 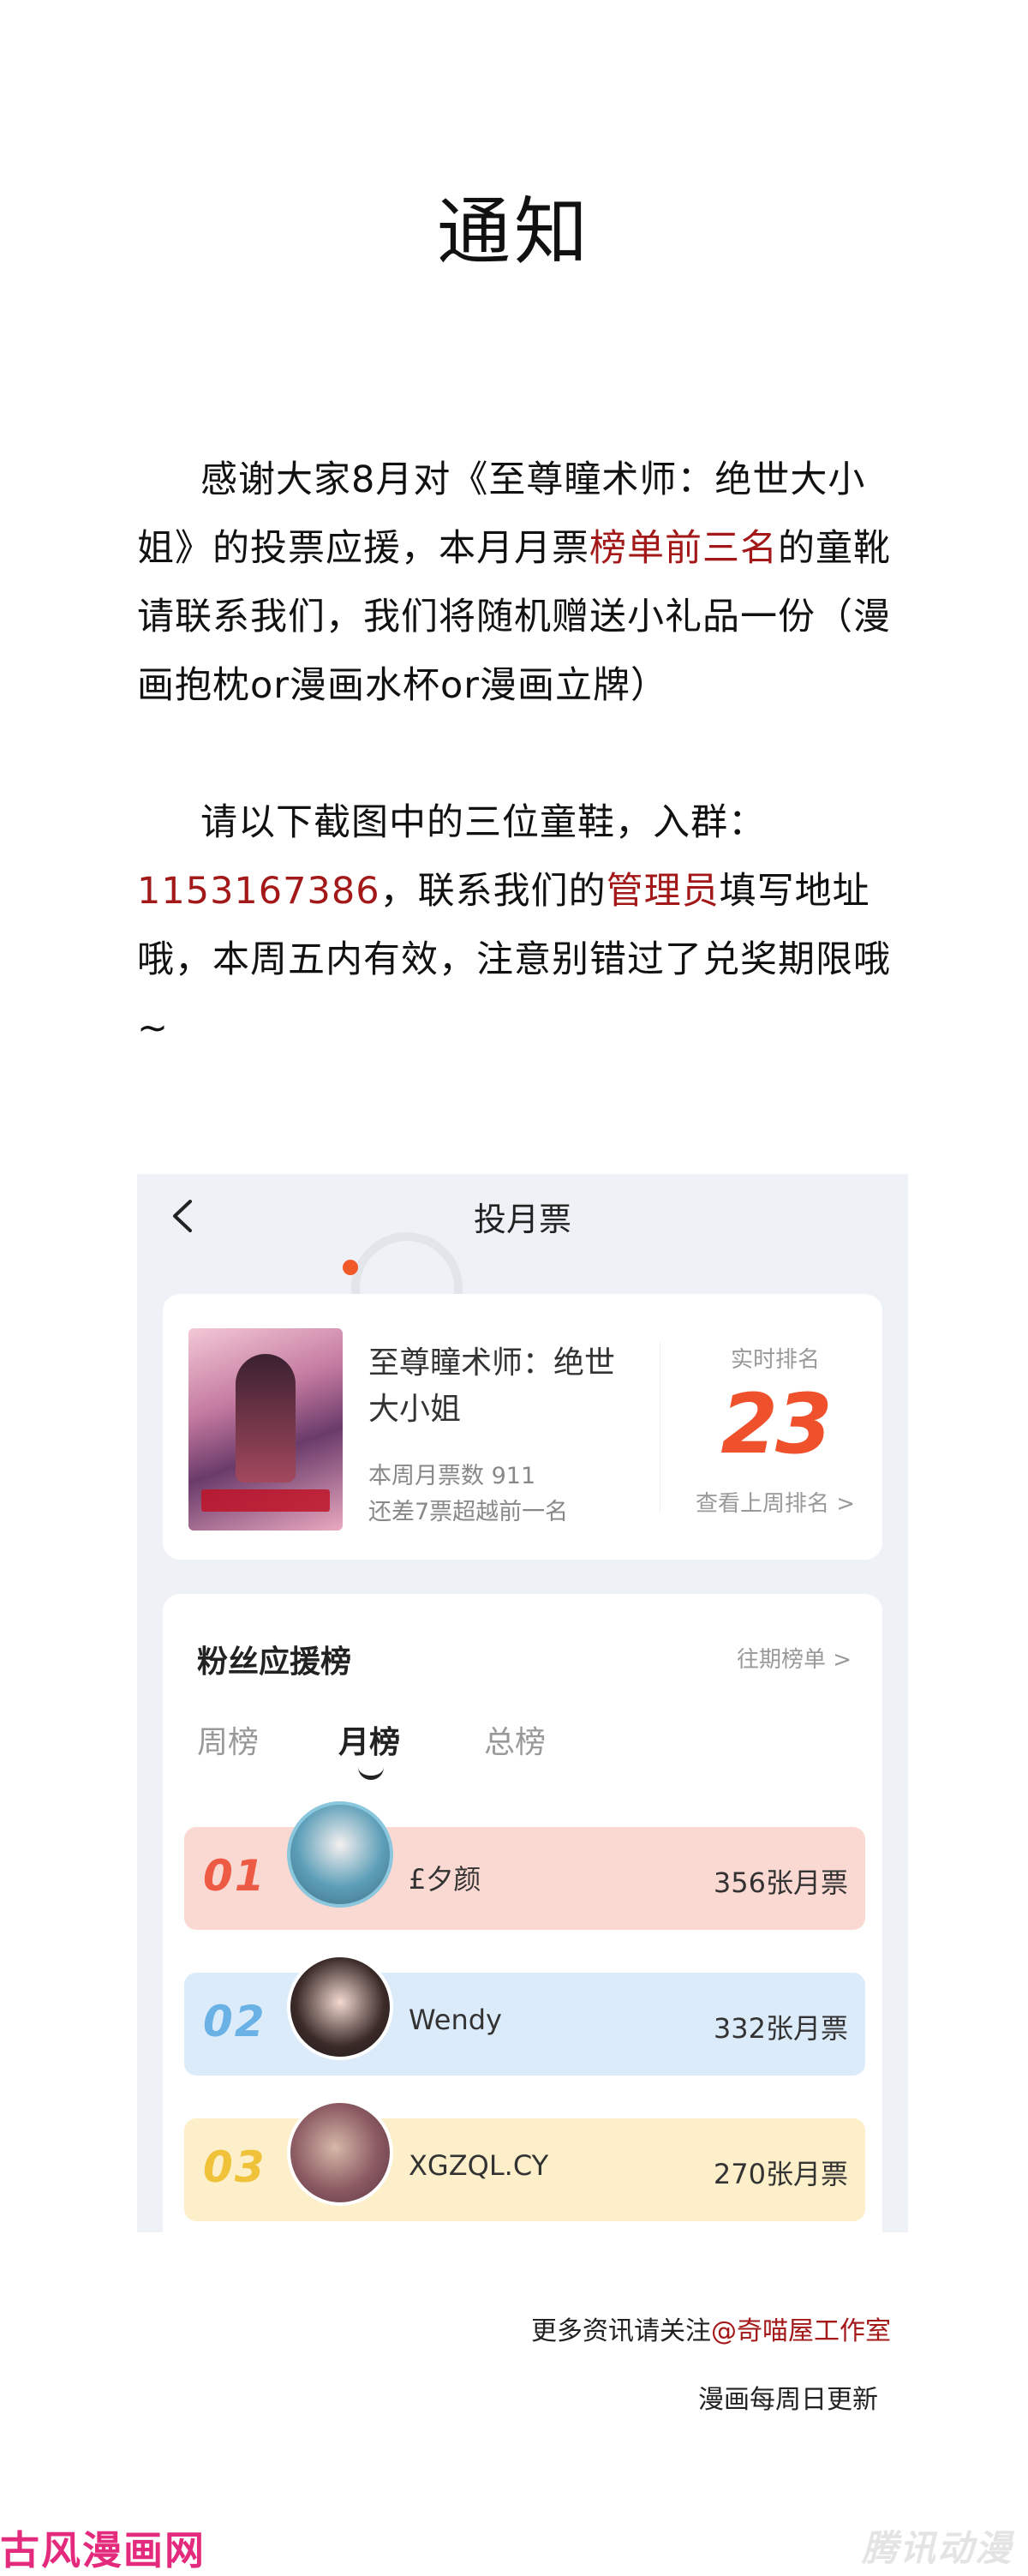 I want to click on realtime-rank-value: 23, so click(x=776, y=1424).